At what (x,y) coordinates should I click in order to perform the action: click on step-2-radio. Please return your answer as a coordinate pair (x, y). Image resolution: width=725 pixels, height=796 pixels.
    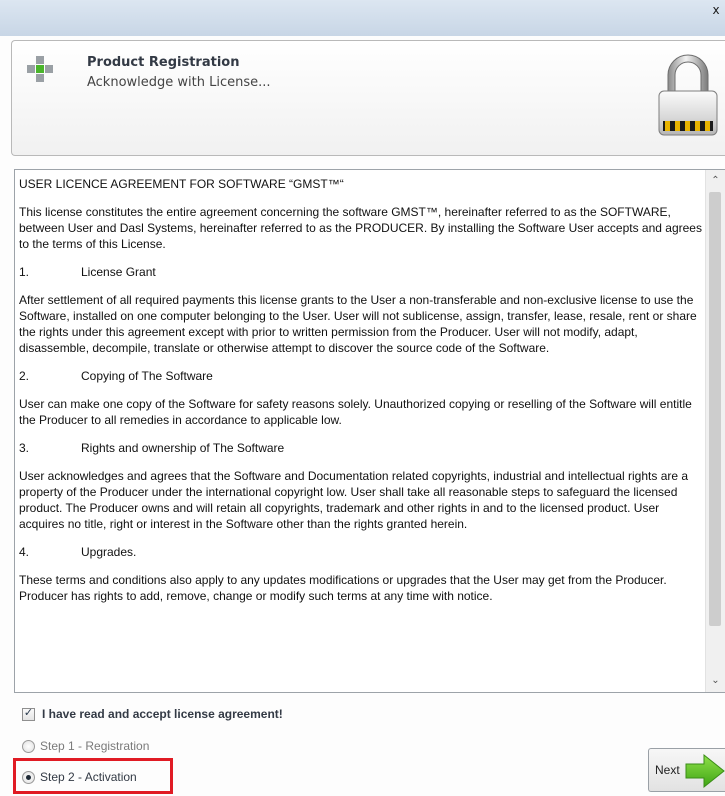
    Looking at the image, I should click on (28, 777).